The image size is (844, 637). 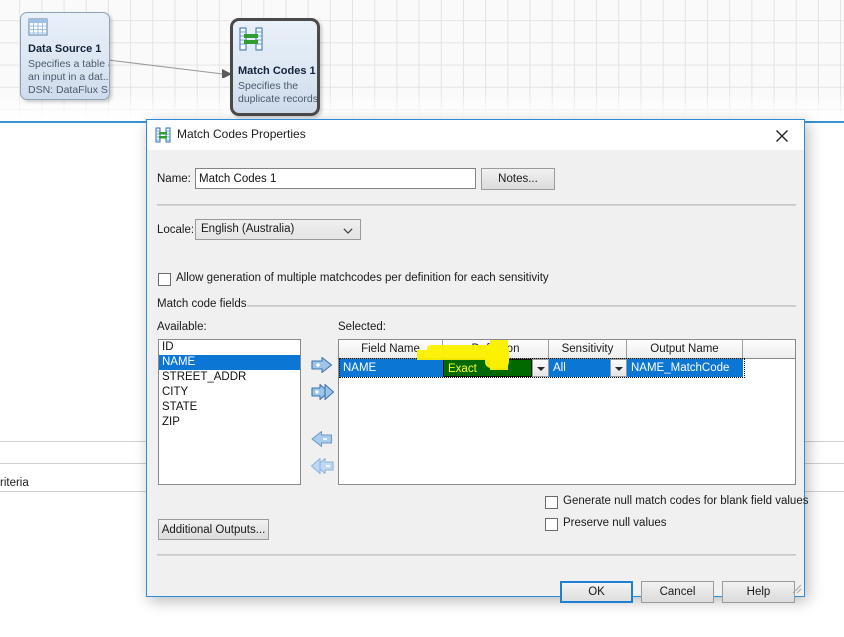 What do you see at coordinates (615, 523) in the screenshot?
I see `checkbox-label: Preserve null values` at bounding box center [615, 523].